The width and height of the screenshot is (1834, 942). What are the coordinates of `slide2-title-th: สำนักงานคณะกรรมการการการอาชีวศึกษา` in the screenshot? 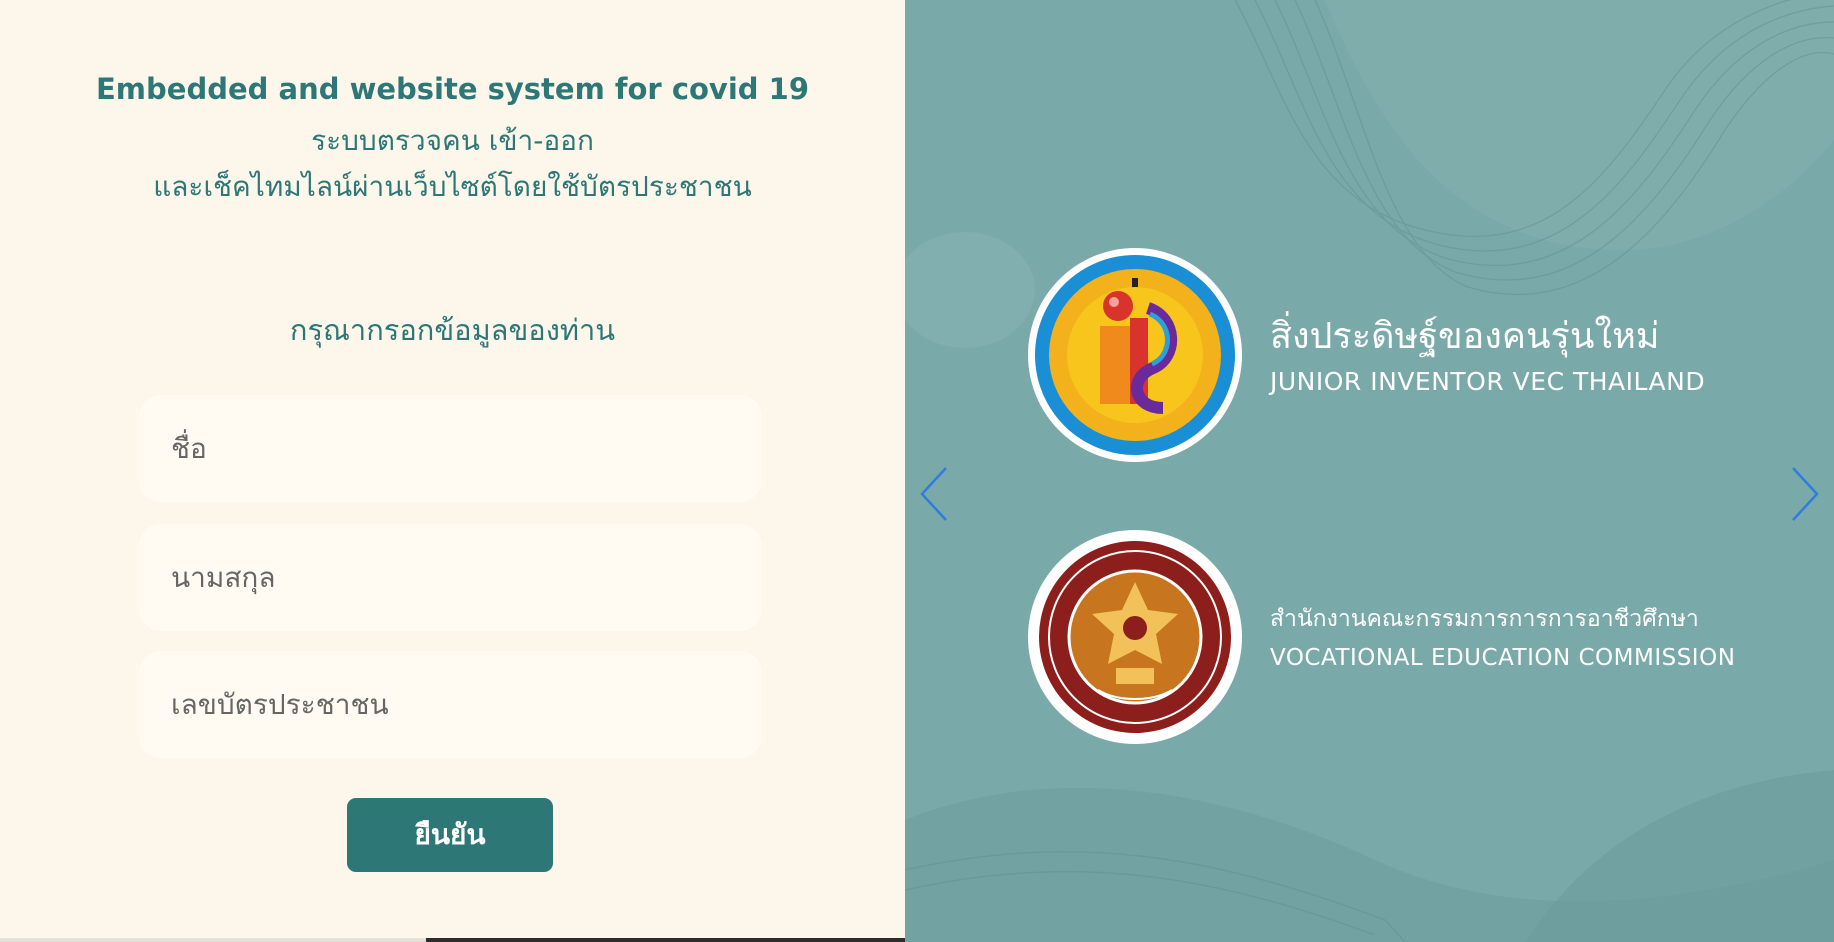 It's located at (1484, 619).